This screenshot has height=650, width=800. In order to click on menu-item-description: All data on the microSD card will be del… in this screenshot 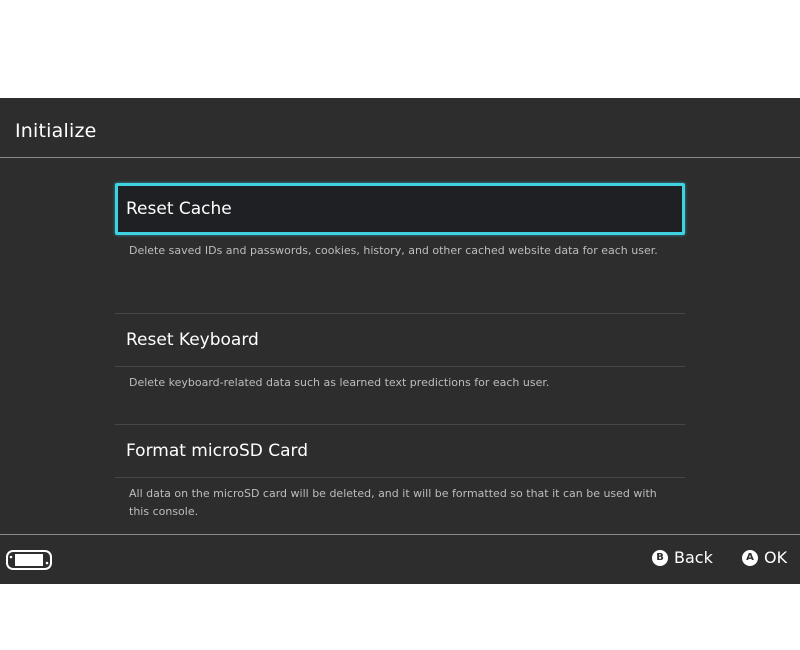, I will do `click(393, 502)`.